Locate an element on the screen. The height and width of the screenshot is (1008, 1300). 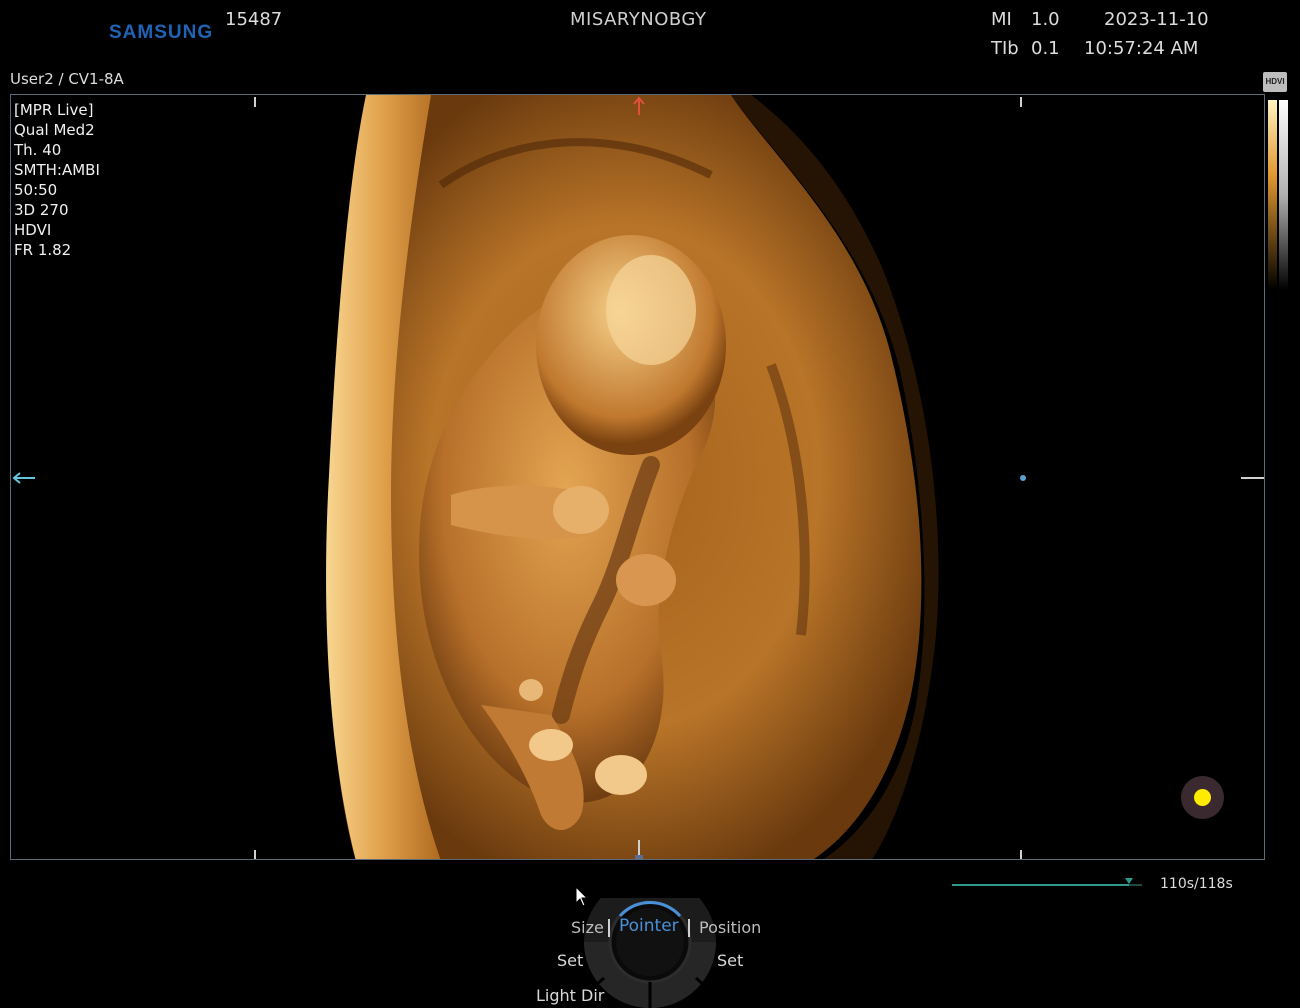
mi-value: 1.0 is located at coordinates (1045, 19).